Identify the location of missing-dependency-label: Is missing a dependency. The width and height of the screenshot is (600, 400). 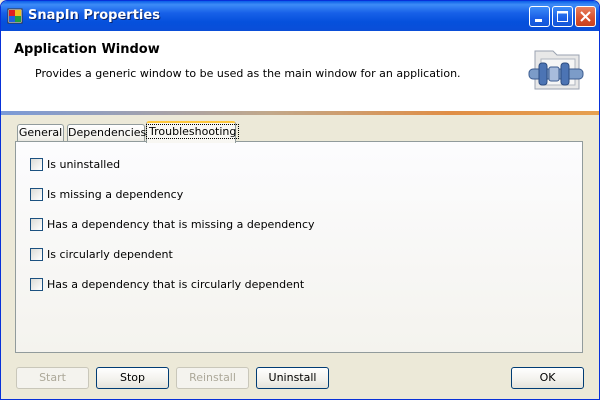
(115, 194).